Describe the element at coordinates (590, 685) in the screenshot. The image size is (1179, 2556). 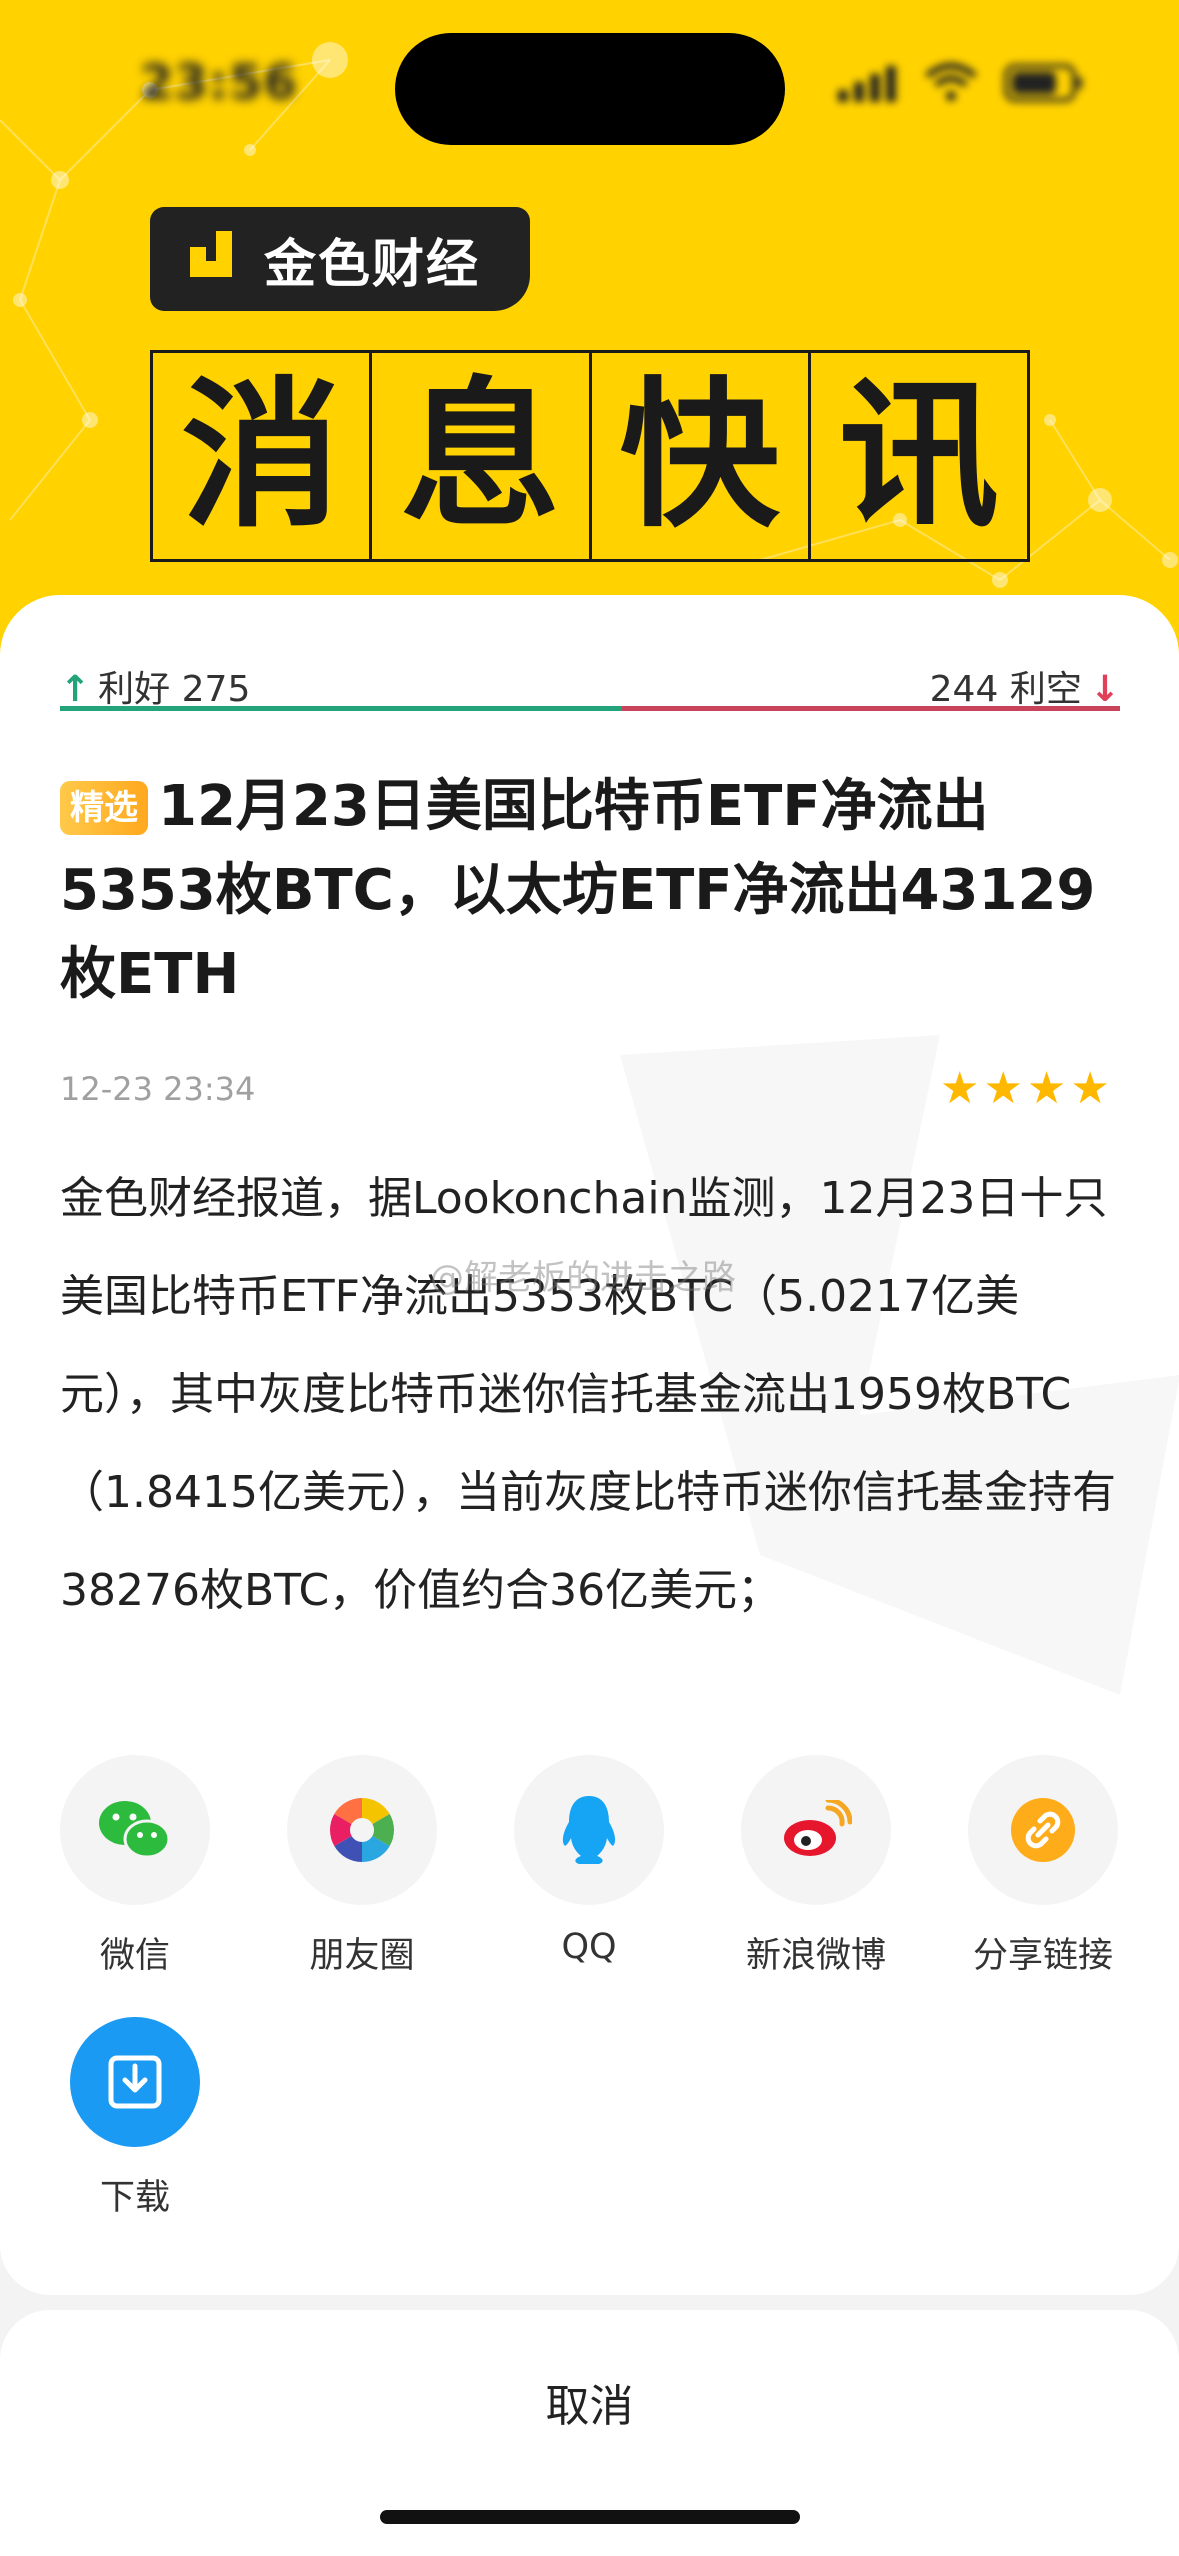
I see `sentiment-indicator: ↑ 利好 275 244 利空 ↓` at that location.